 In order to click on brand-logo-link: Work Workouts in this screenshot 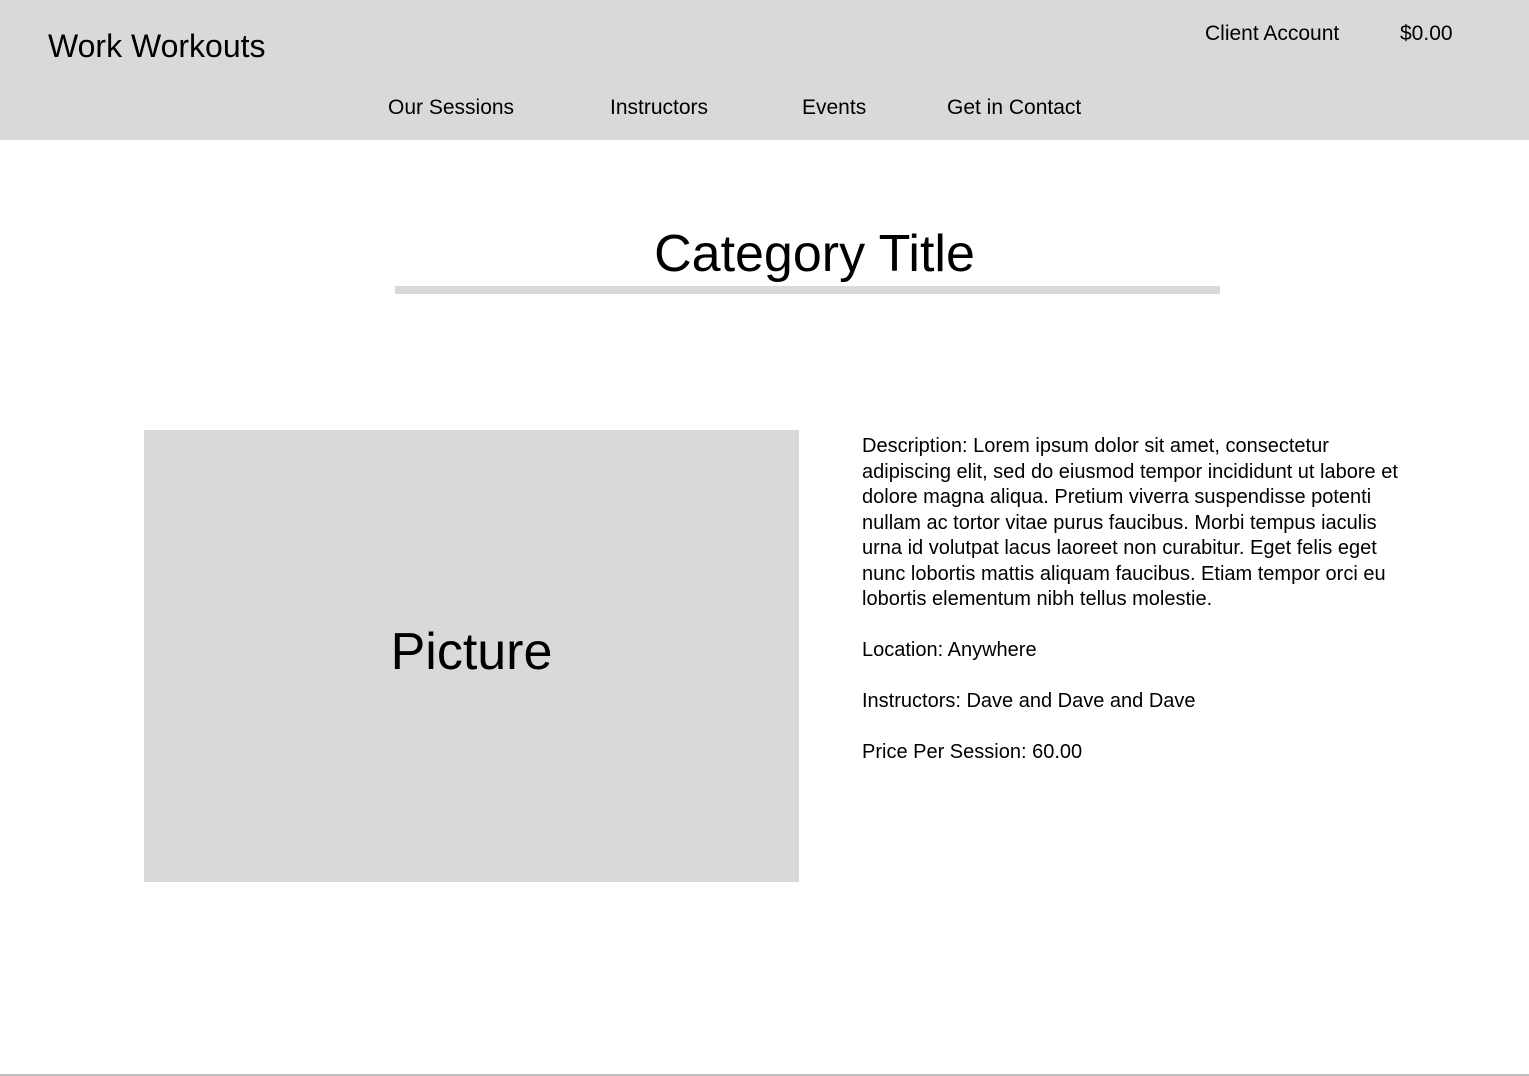, I will do `click(157, 46)`.